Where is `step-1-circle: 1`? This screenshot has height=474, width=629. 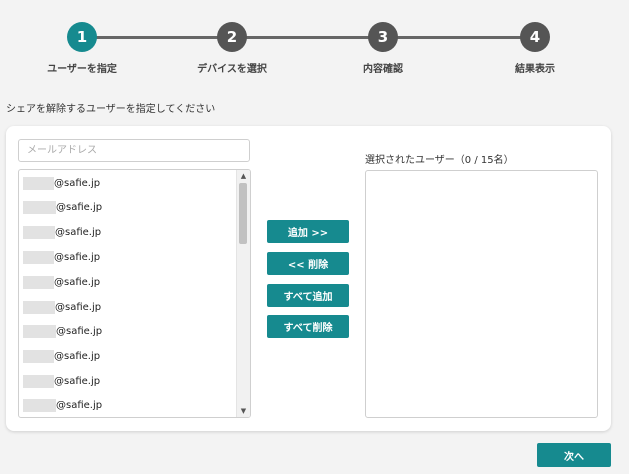 step-1-circle: 1 is located at coordinates (82, 37).